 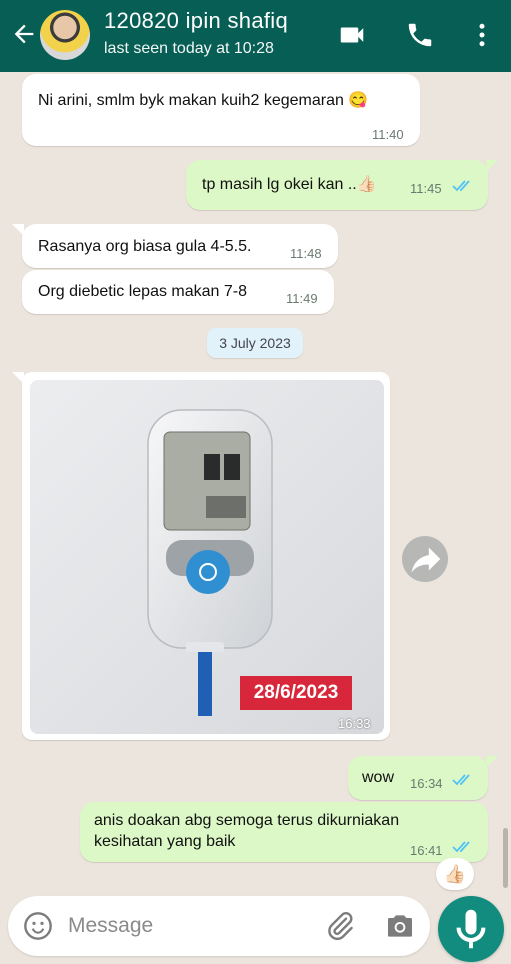 I want to click on message-bubble-outgoing: wow 16:34, so click(x=418, y=778).